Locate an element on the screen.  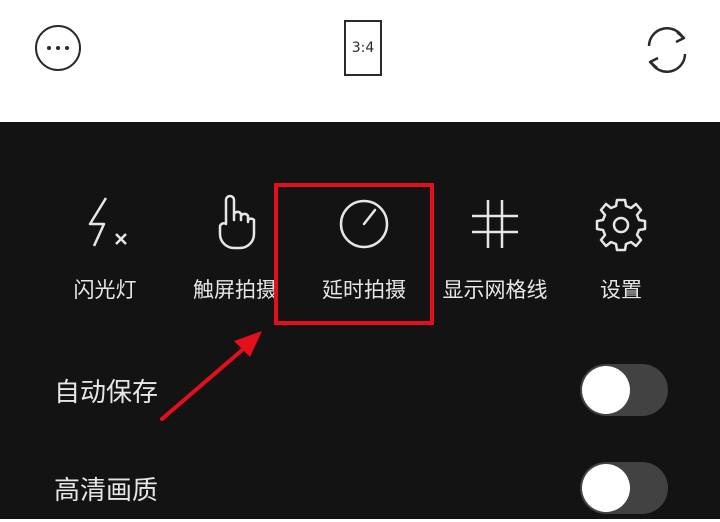
auto-save-toggle is located at coordinates (624, 390).